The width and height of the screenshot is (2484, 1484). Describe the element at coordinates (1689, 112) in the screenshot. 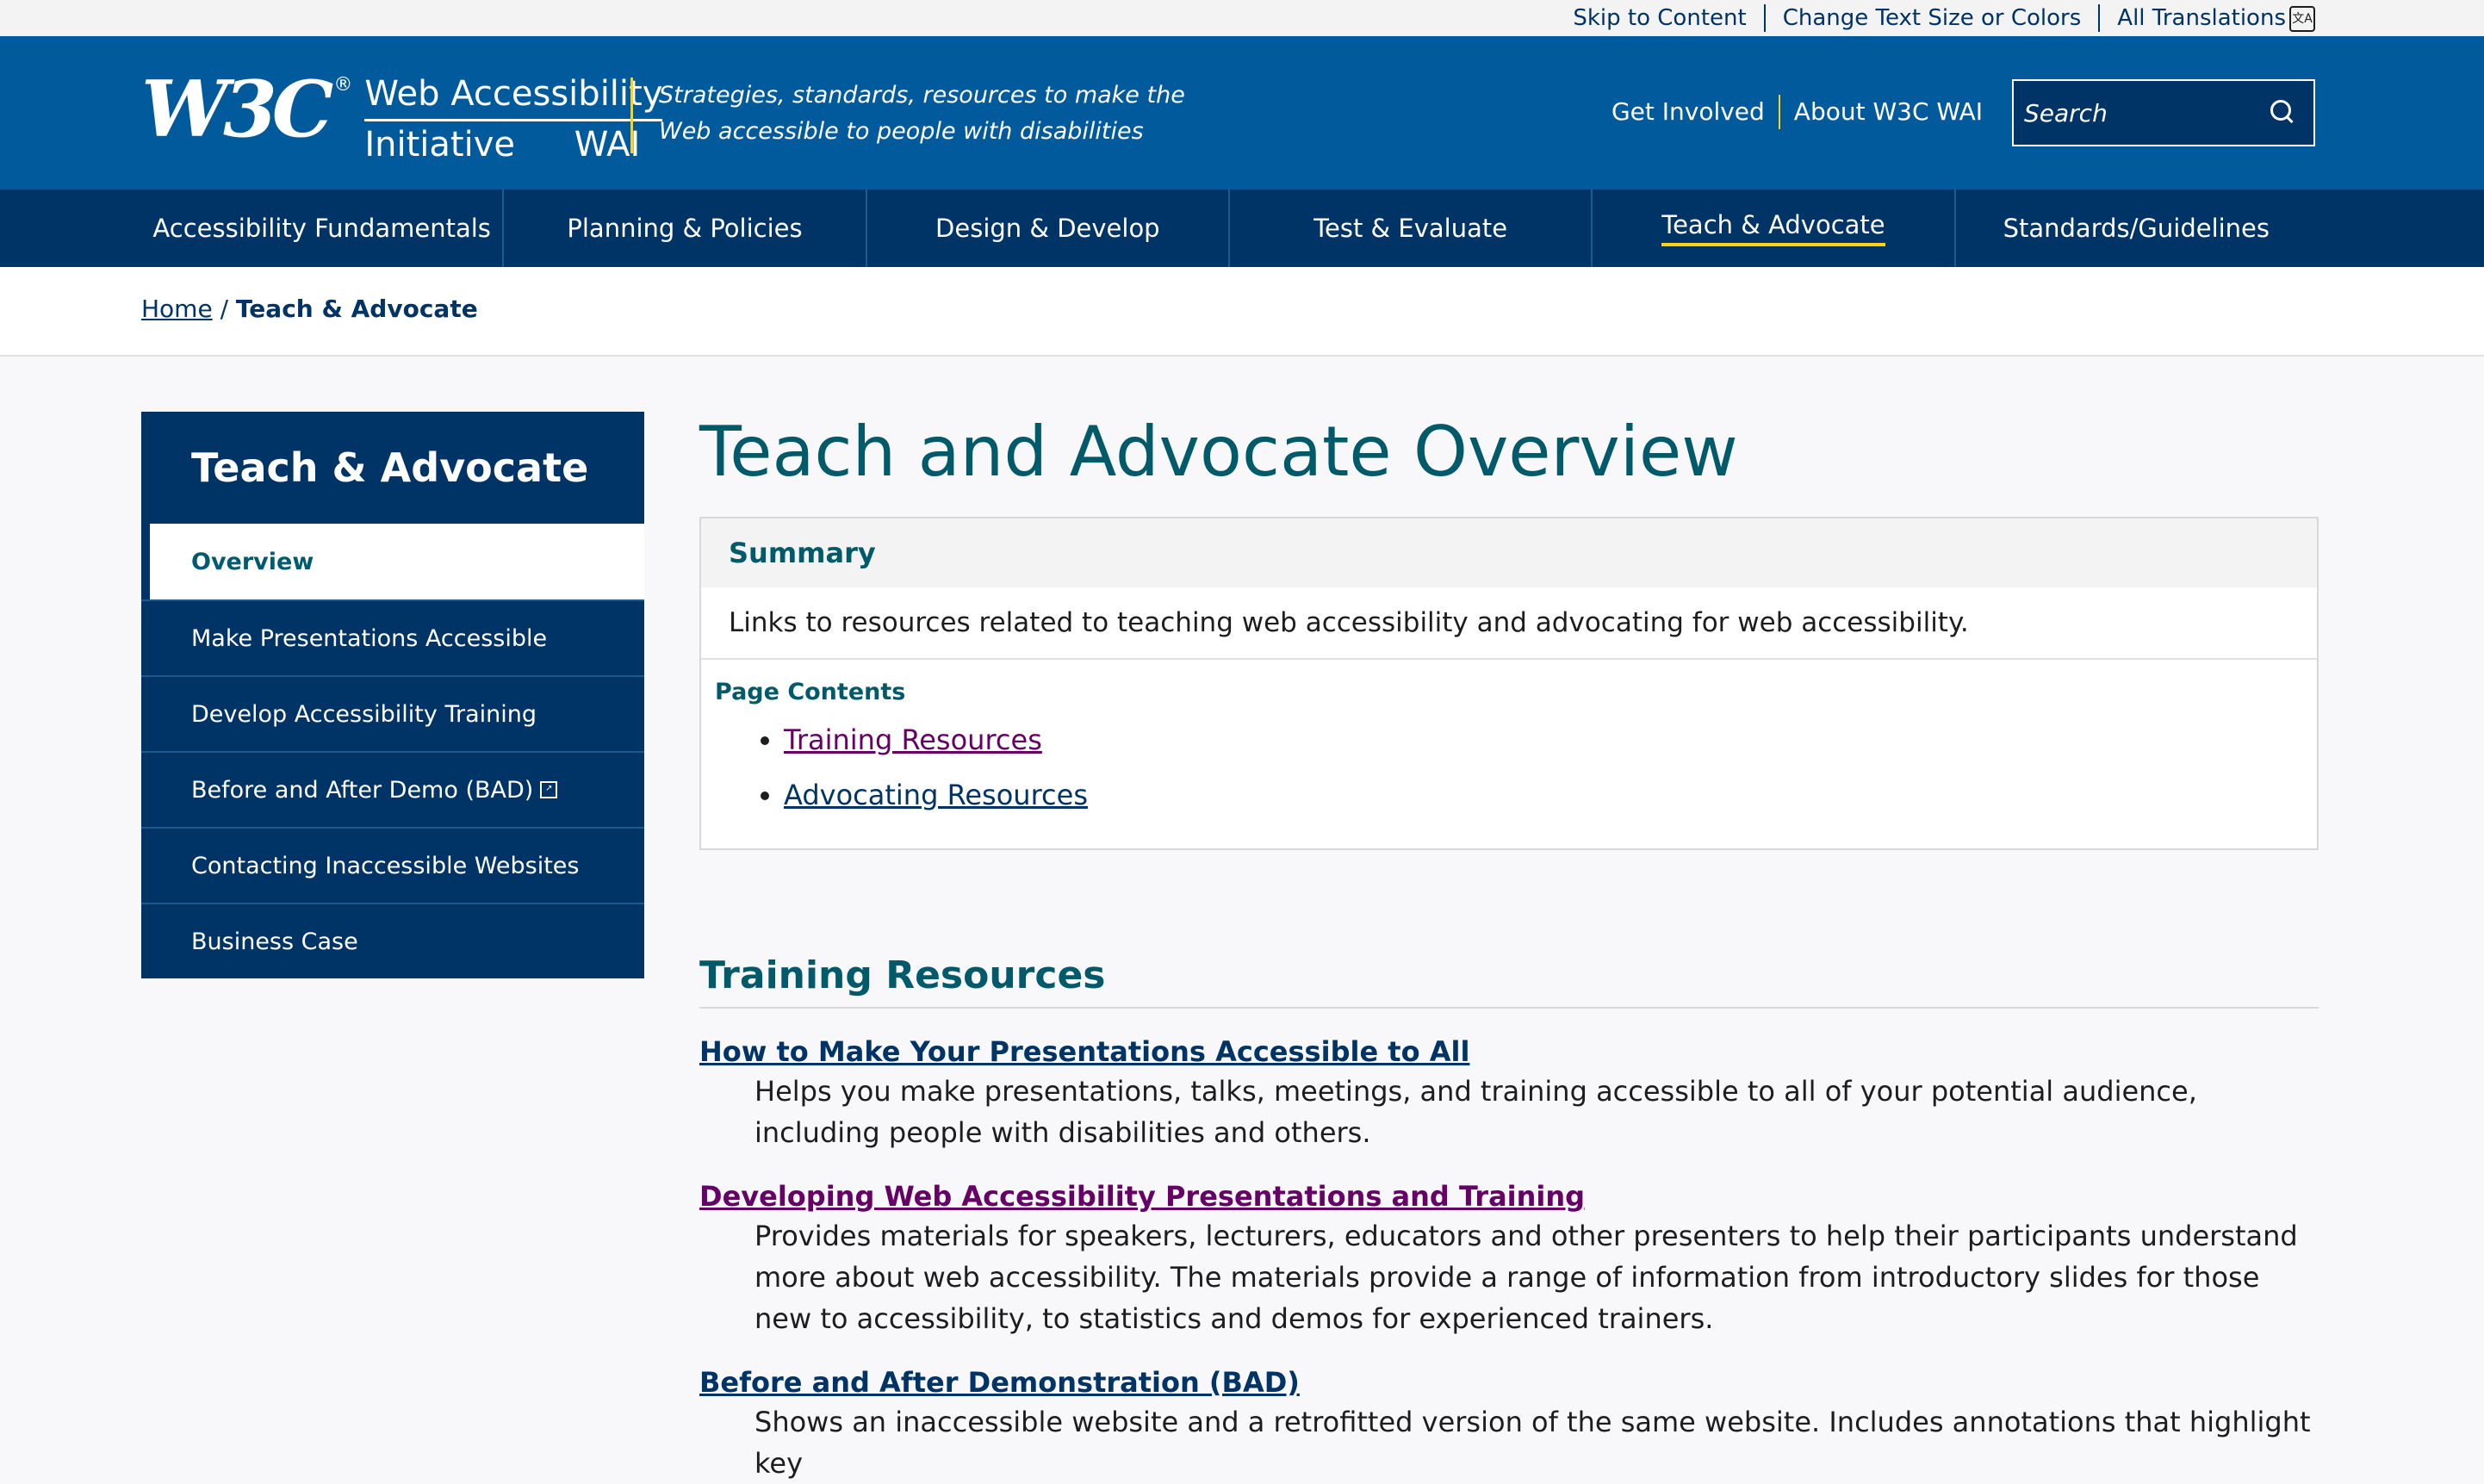

I see `get-involved-link: Get Involved` at that location.